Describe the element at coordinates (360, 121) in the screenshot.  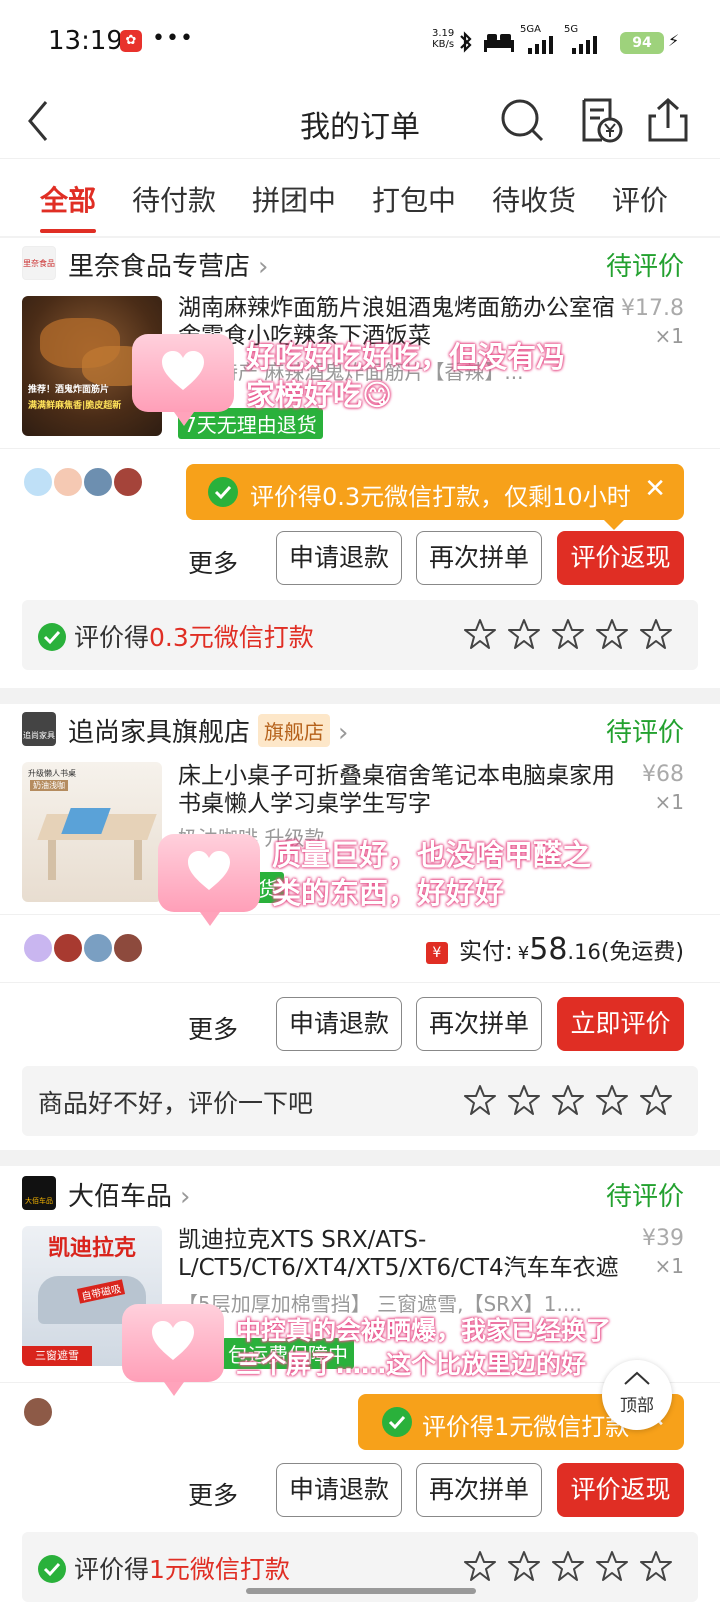
I see `nav-bar: 我的订单` at that location.